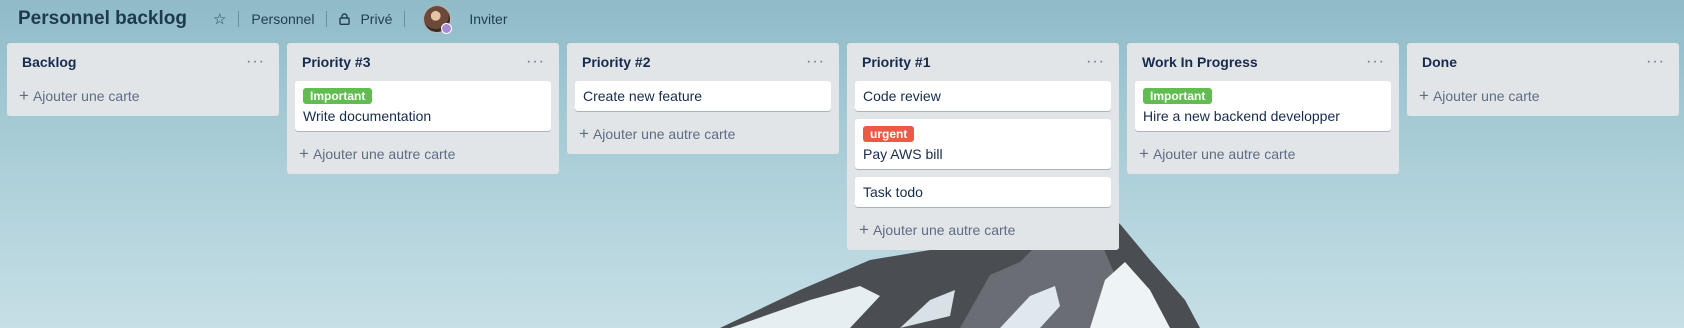 Image resolution: width=1684 pixels, height=328 pixels. I want to click on card: urgent Pay AWS bill, so click(983, 144).